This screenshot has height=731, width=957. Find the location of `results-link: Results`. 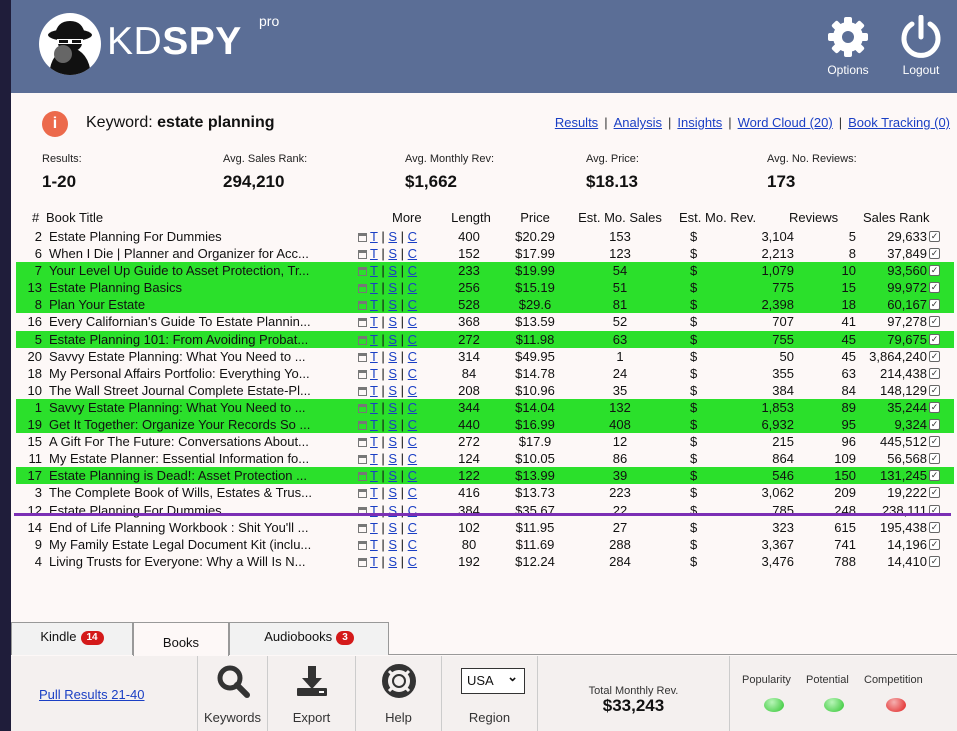

results-link: Results is located at coordinates (576, 122).